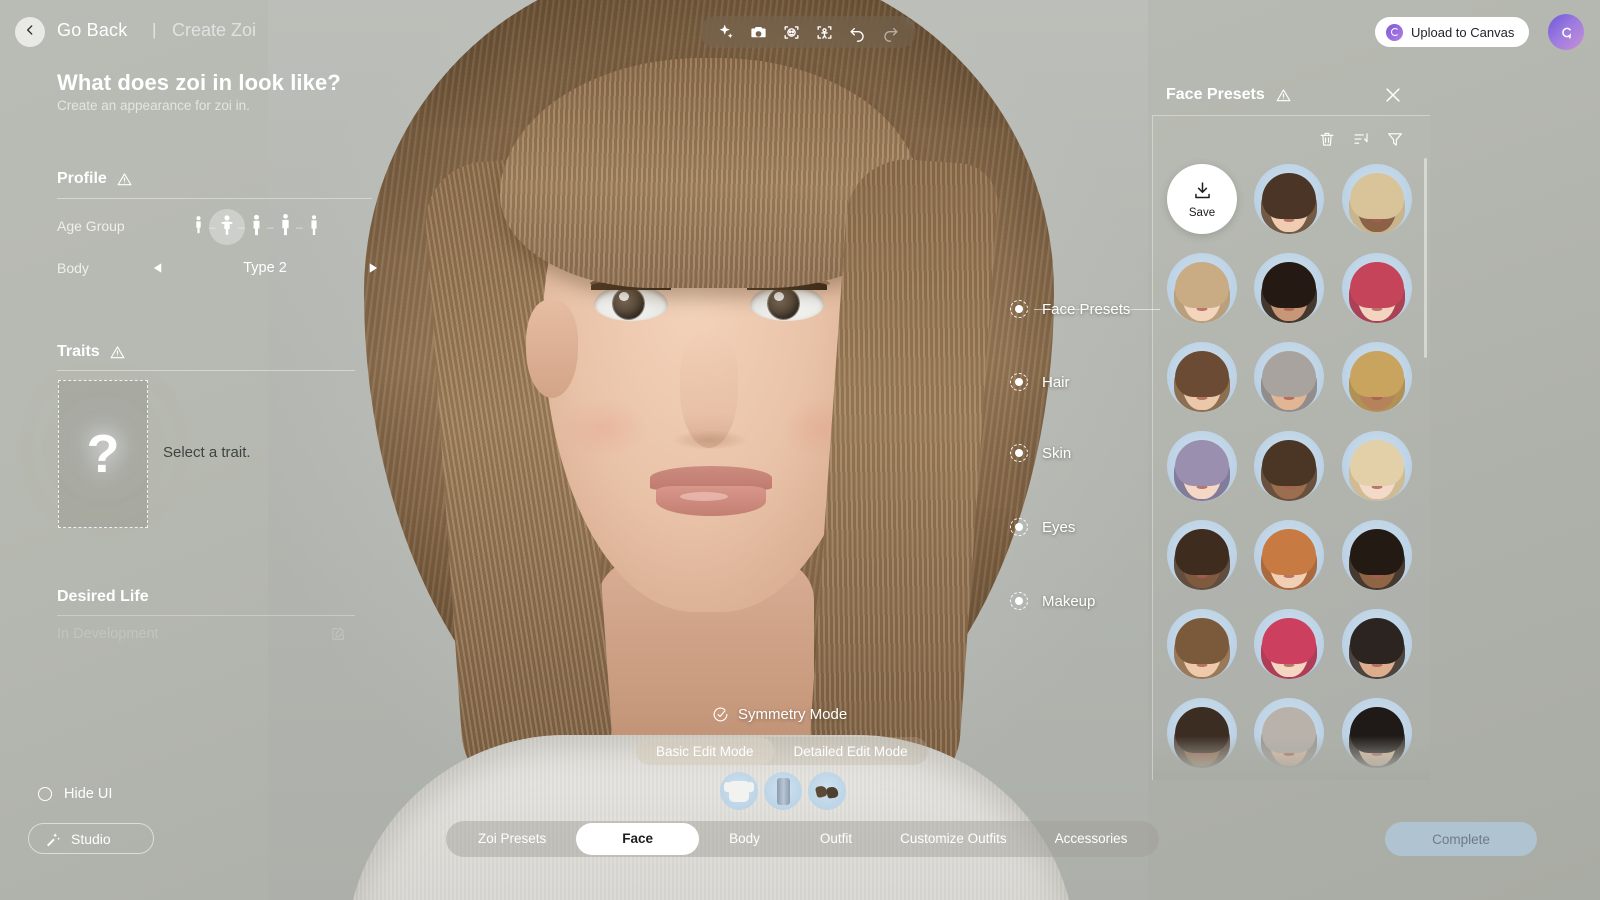 The width and height of the screenshot is (1600, 900). I want to click on sparkle-icon, so click(725, 32).